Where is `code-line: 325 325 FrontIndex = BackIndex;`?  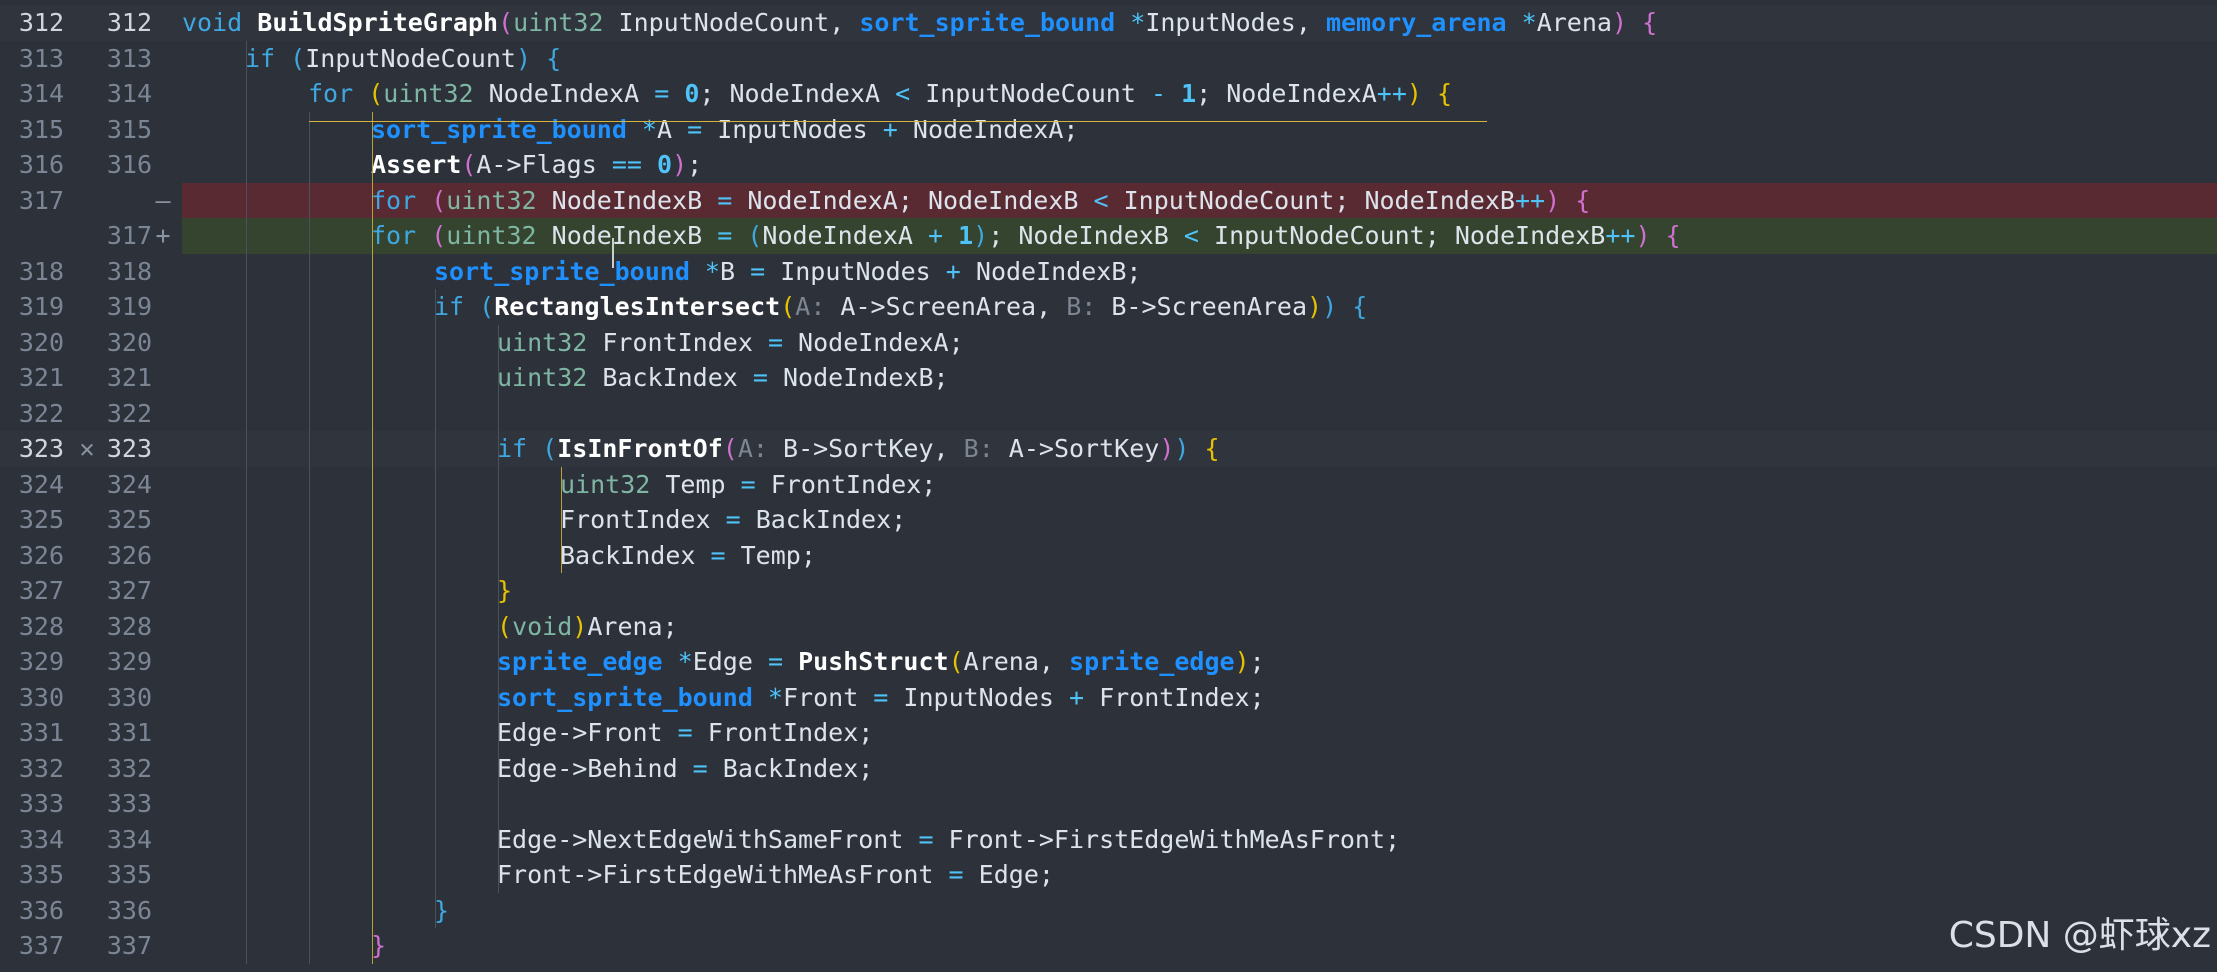 code-line: 325 325 FrontIndex = BackIndex; is located at coordinates (1108, 520).